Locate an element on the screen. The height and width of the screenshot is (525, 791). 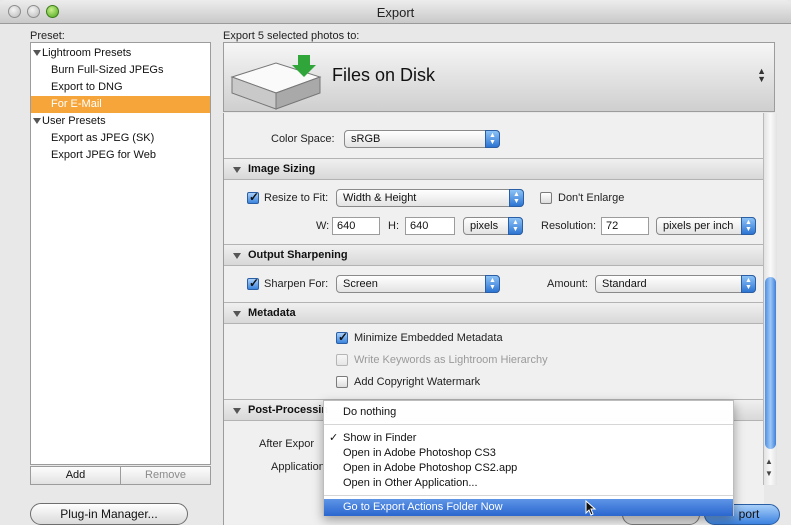
menu-item-do-nothing: Do nothing is located at coordinates (528, 412).